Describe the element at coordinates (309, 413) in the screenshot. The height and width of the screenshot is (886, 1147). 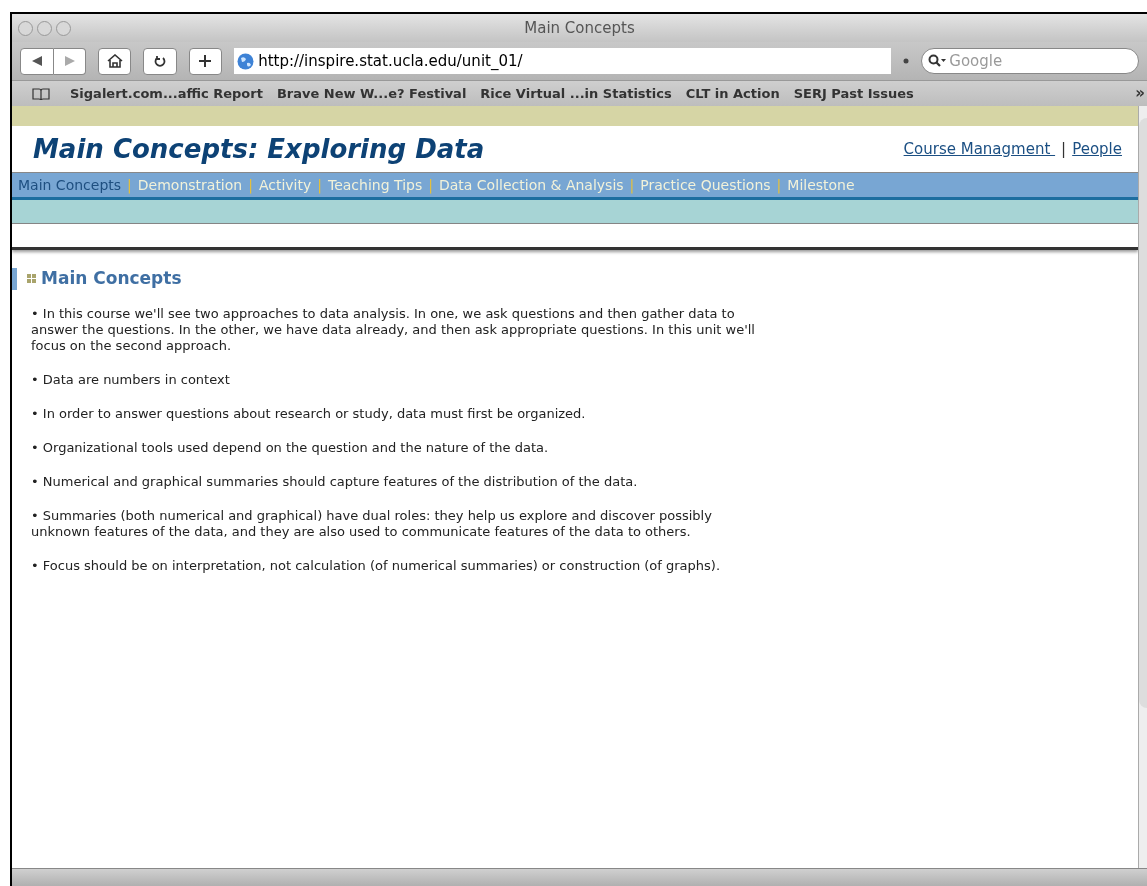
I see `bullet-paragraph: • In order to answer questions about research or study, data must first be organized.` at that location.